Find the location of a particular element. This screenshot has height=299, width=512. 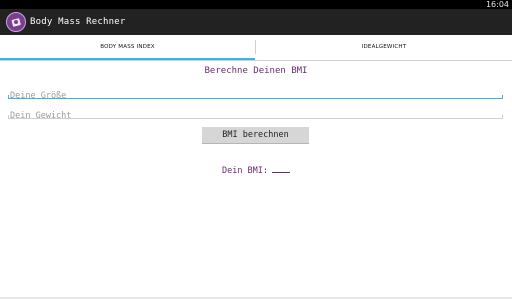

status-time: 16:04 is located at coordinates (497, 4).